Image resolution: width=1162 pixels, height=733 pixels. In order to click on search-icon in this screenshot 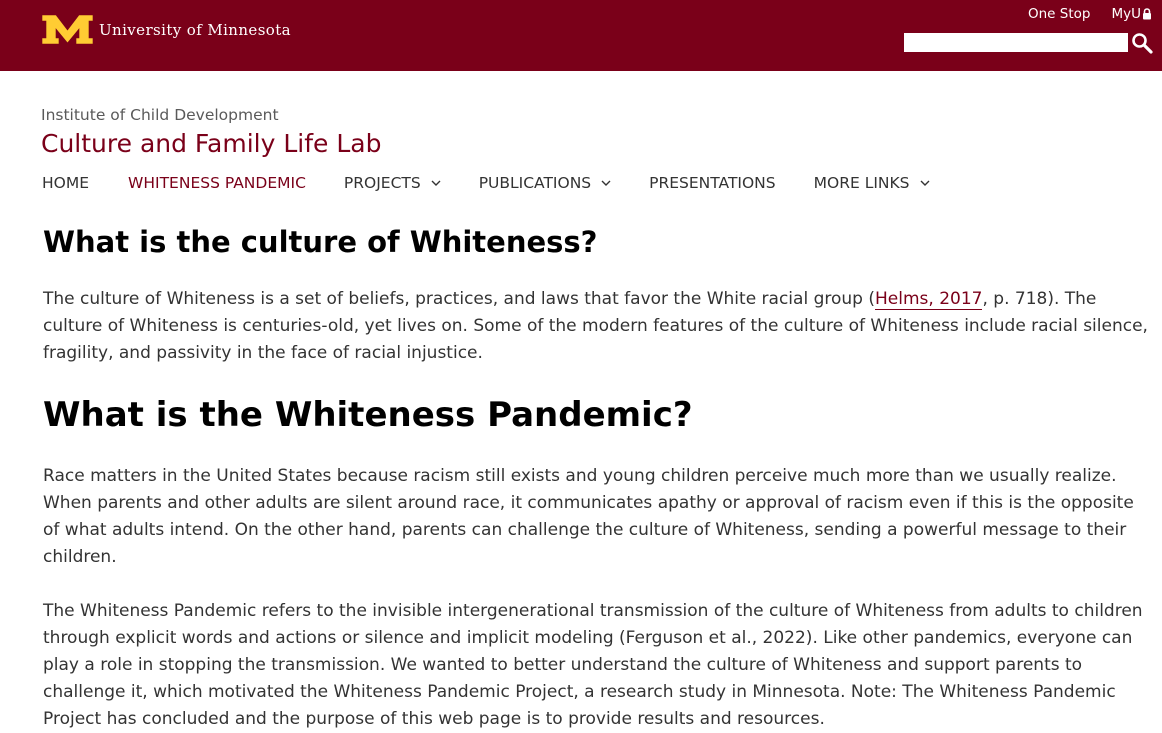, I will do `click(1142, 43)`.